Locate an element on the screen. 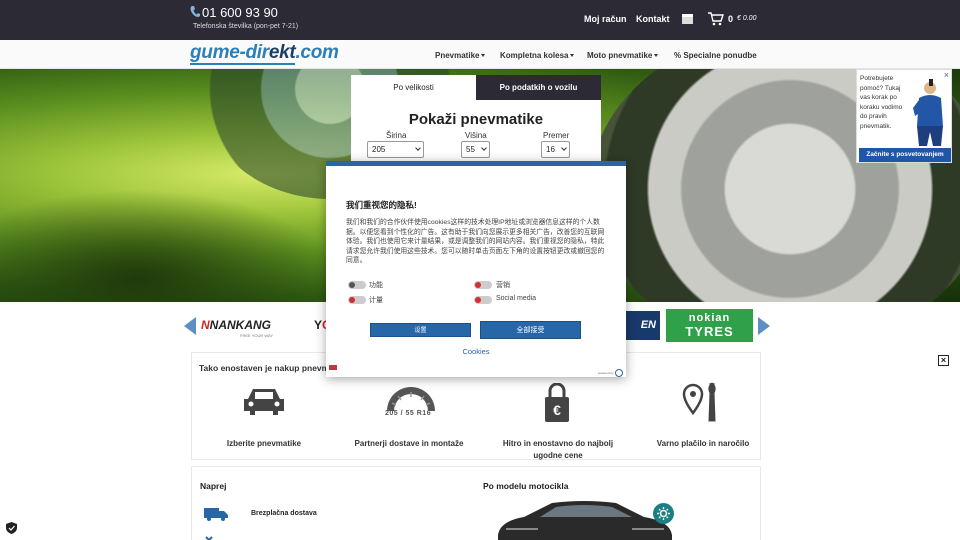 This screenshot has height=540, width=960. phone-number: 01 600 93 90 is located at coordinates (240, 12).